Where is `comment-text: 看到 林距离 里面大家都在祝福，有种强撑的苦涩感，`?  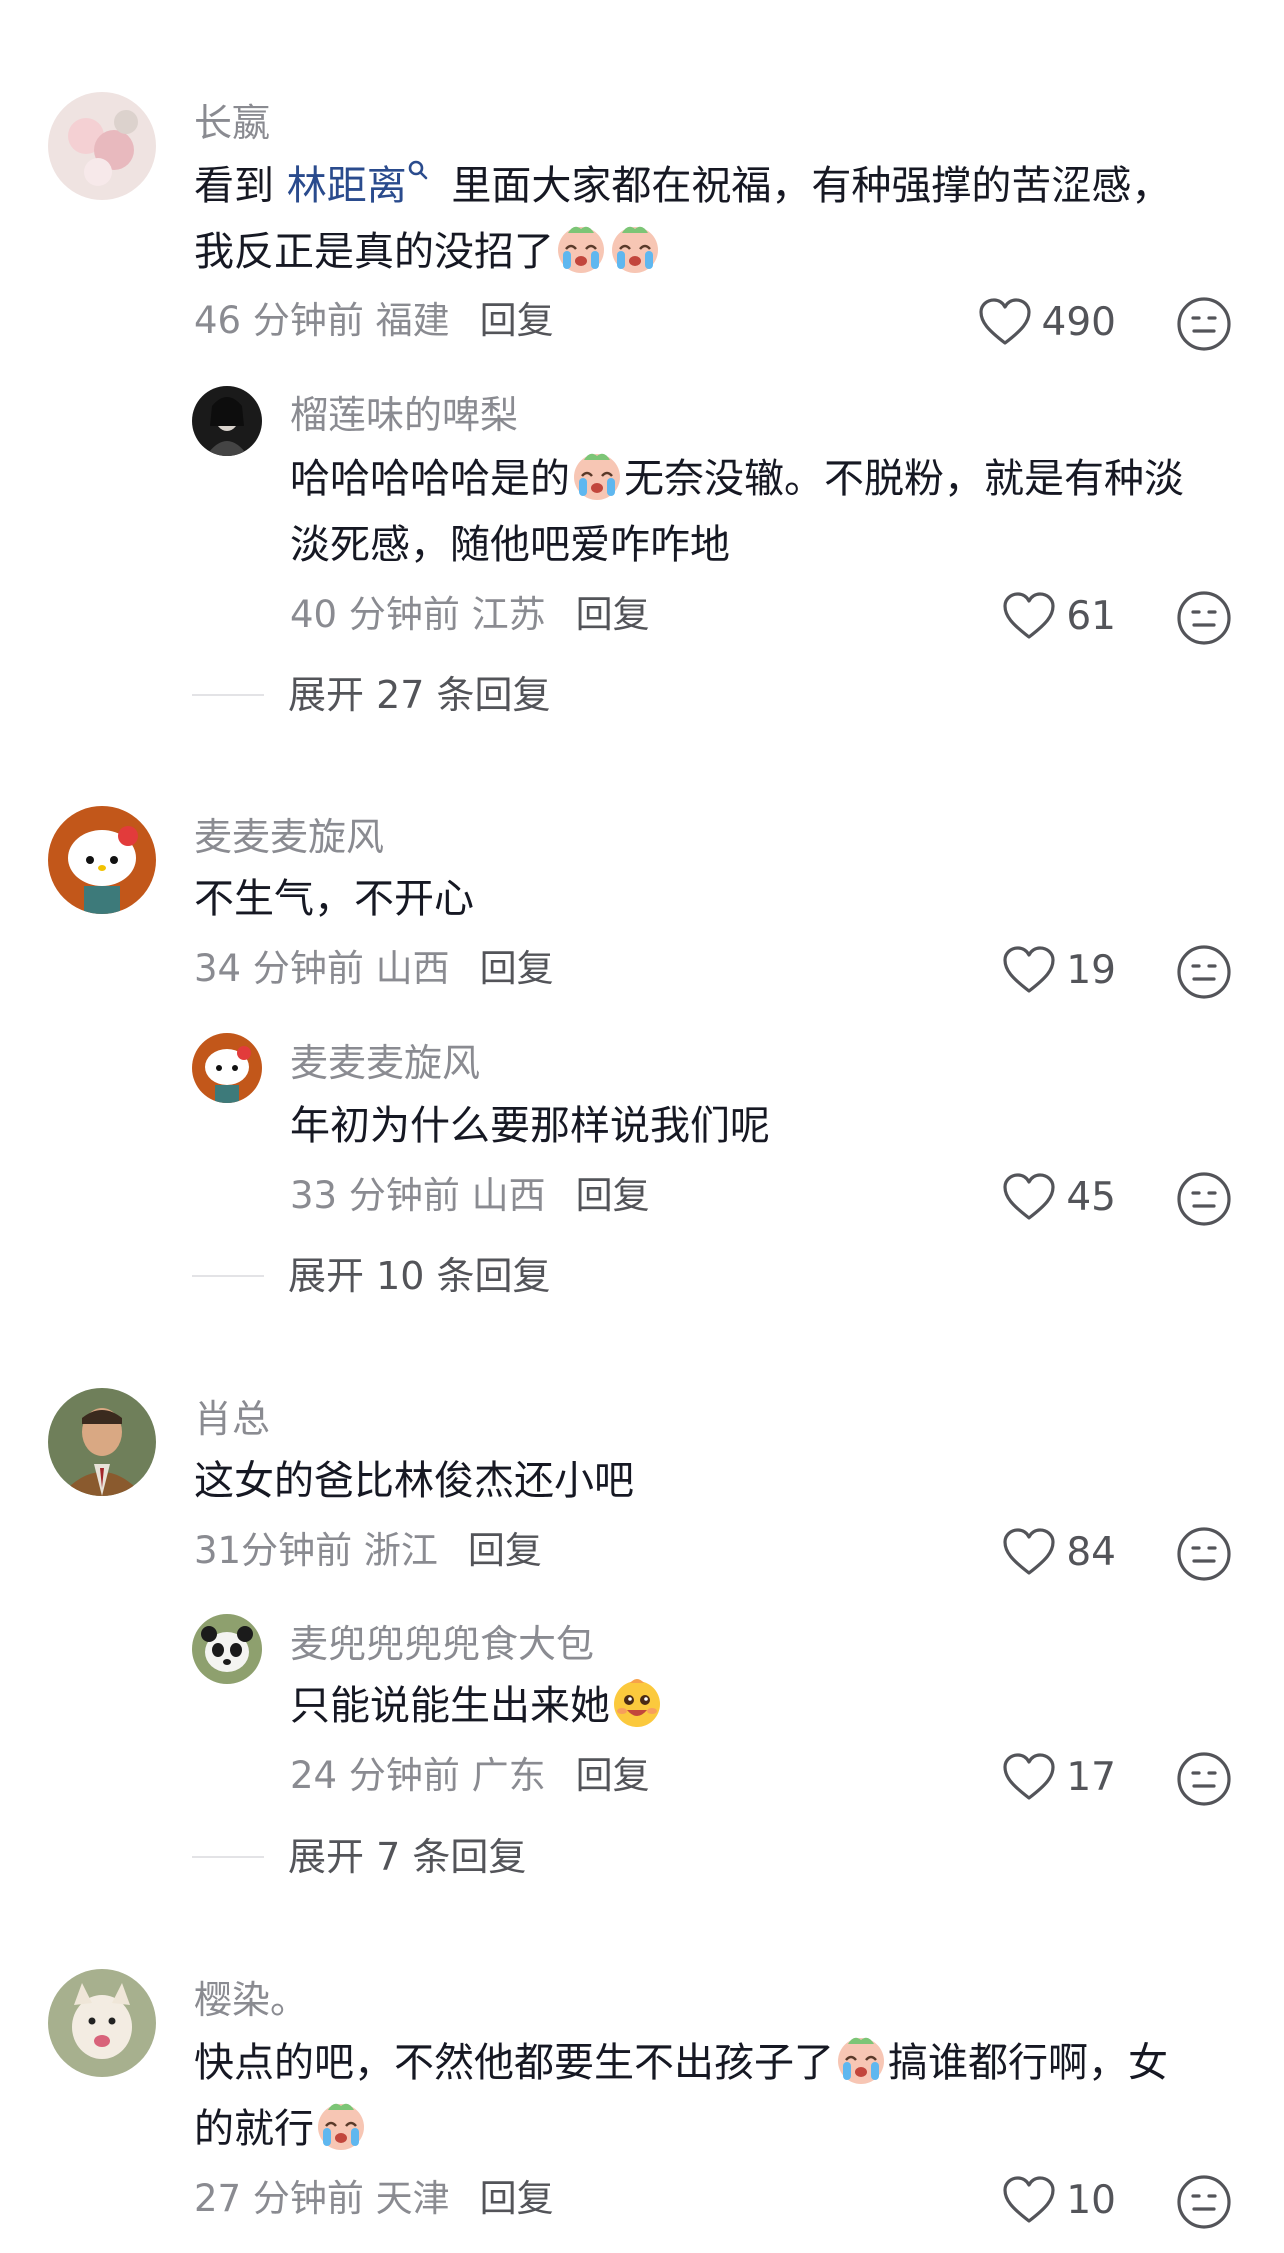 comment-text: 看到 林距离 里面大家都在祝福，有种强撑的苦涩感， is located at coordinates (682, 186).